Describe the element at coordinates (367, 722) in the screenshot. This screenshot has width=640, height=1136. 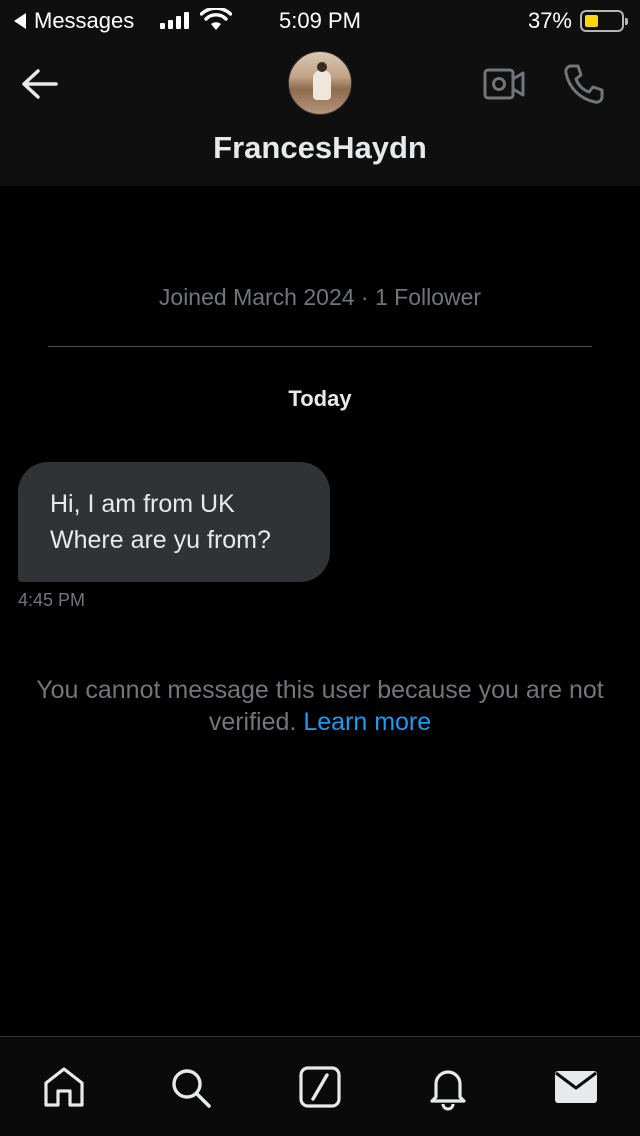
I see `learn-more-link: Learn more` at that location.